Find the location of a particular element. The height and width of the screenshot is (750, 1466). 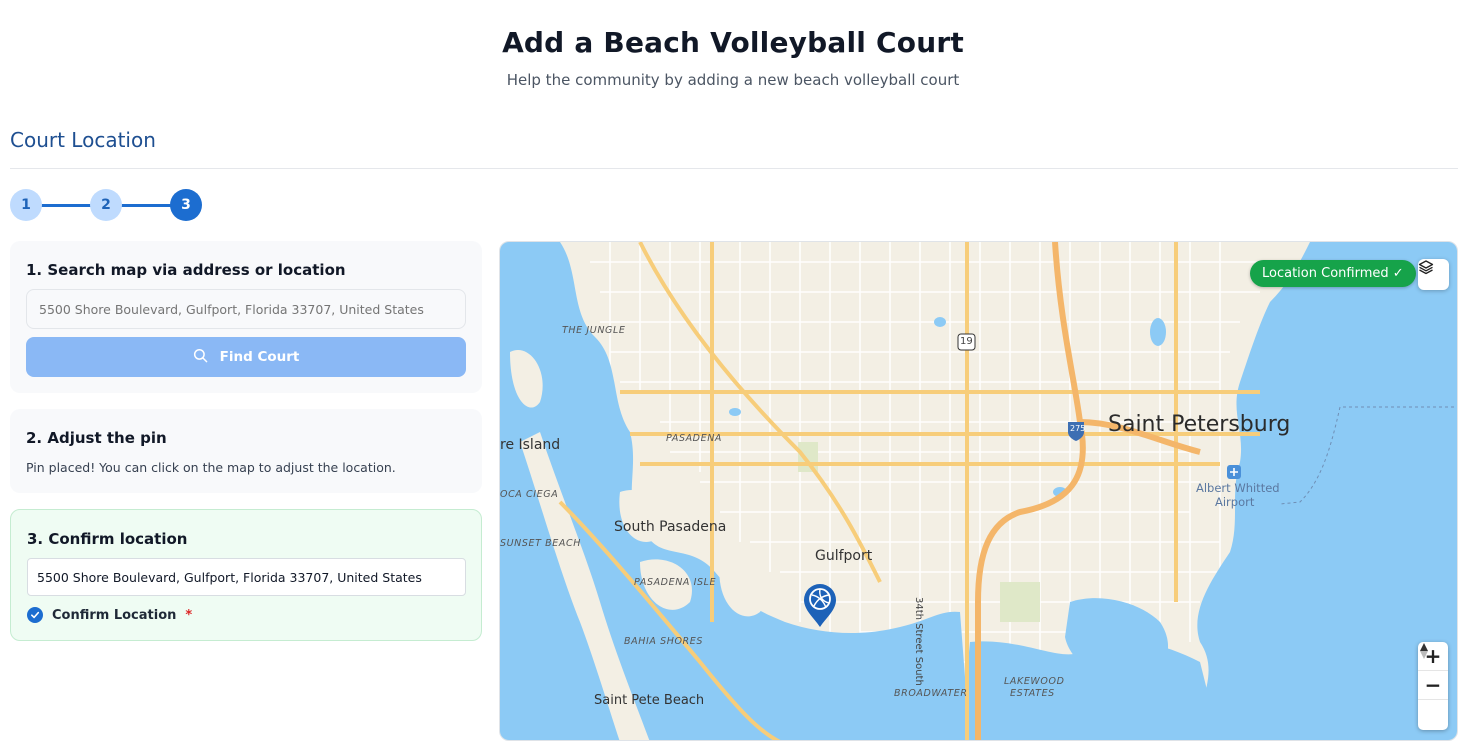

adjust-pin-heading: 2. Adjust the pin is located at coordinates (96, 438).